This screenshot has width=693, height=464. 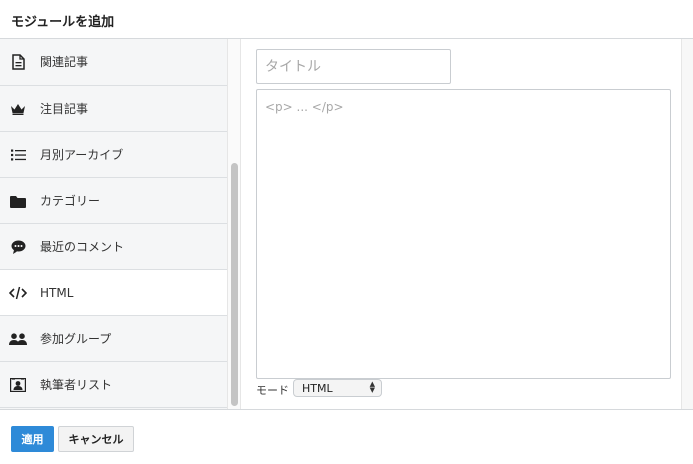 What do you see at coordinates (18, 385) in the screenshot?
I see `author-icon` at bounding box center [18, 385].